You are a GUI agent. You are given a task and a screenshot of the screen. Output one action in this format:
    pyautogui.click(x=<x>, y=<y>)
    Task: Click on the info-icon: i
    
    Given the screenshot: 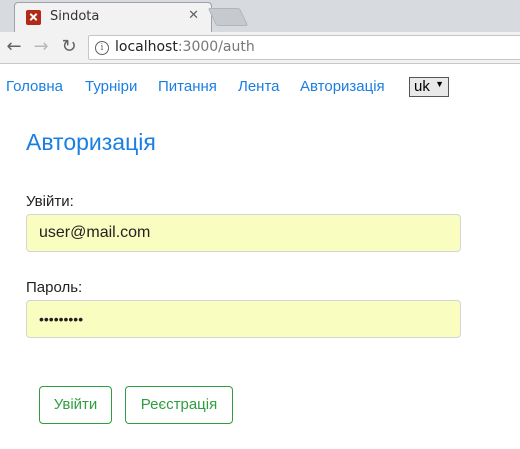 What is the action you would take?
    pyautogui.click(x=102, y=48)
    